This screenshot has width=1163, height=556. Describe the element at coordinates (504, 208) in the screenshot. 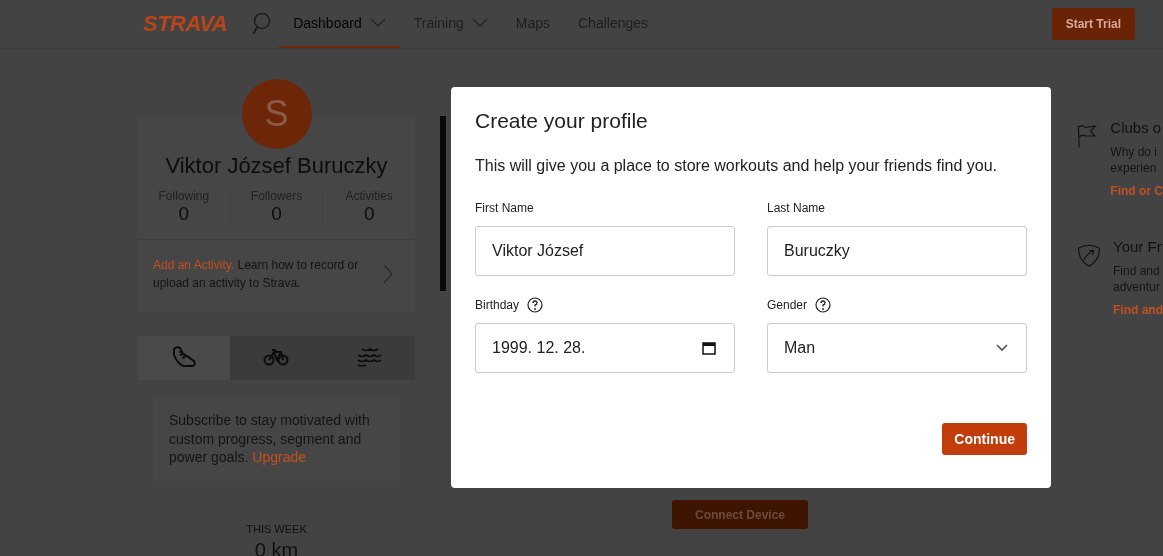

I see `field-label: First Name` at that location.